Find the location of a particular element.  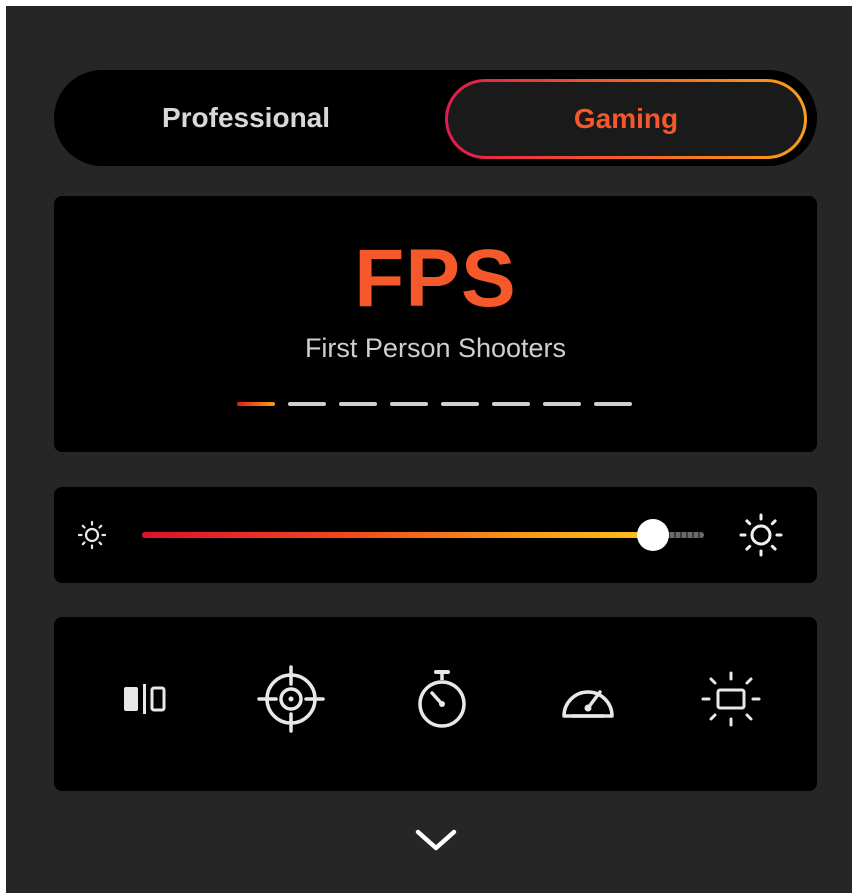

crosshair-icon is located at coordinates (291, 699).